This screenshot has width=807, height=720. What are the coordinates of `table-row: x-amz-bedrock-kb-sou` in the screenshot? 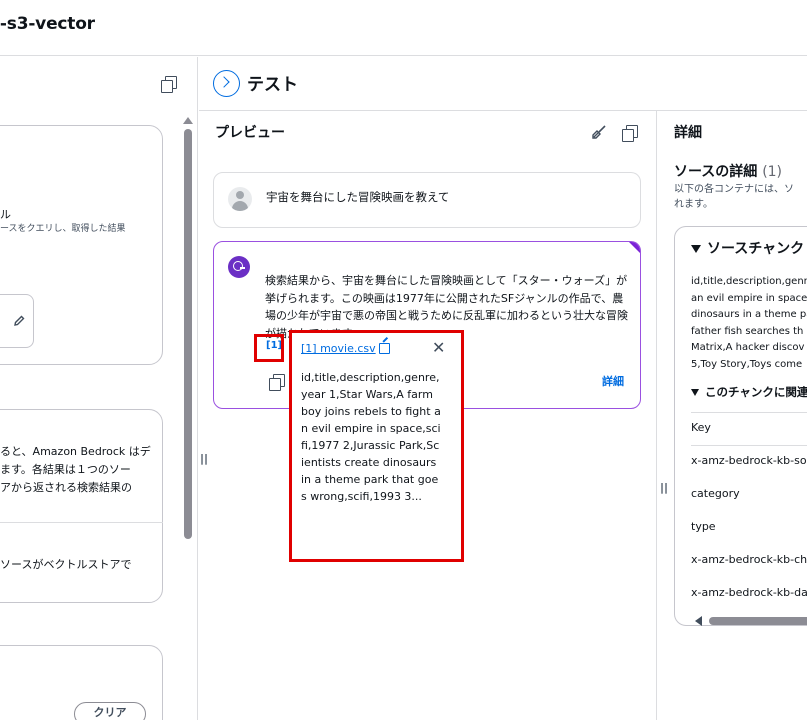 It's located at (749, 460).